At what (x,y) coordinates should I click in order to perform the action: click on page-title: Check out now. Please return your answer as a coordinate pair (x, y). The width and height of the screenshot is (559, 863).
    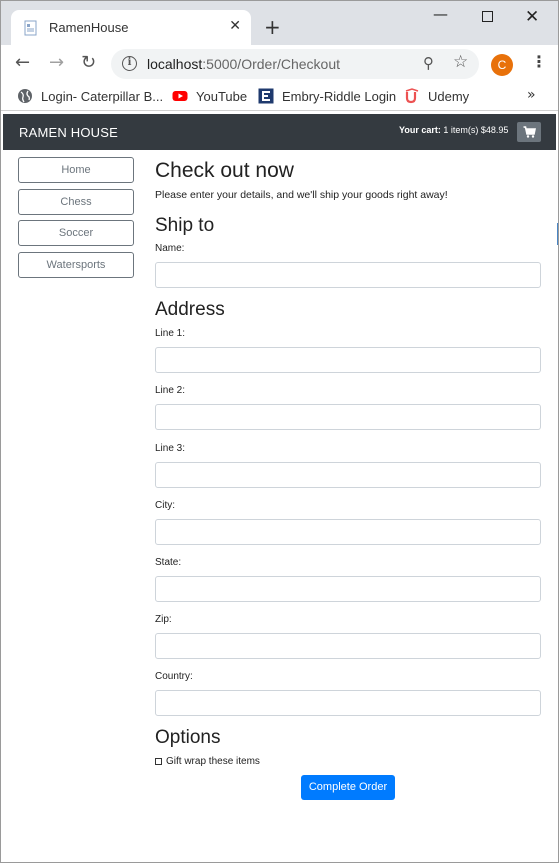
    Looking at the image, I should click on (224, 170).